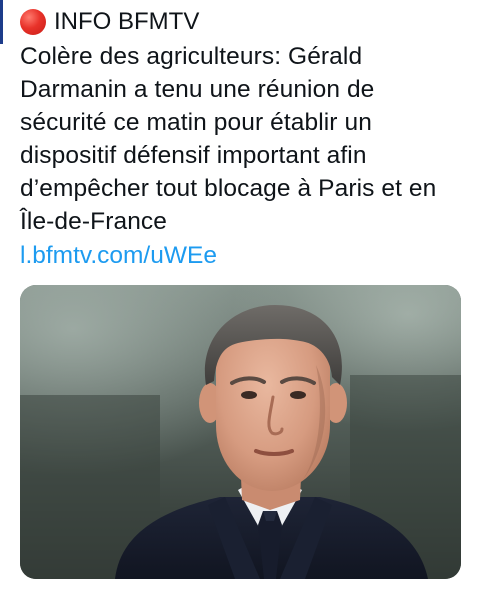 The height and width of the screenshot is (593, 480). I want to click on left-edge-accent, so click(1, 22).